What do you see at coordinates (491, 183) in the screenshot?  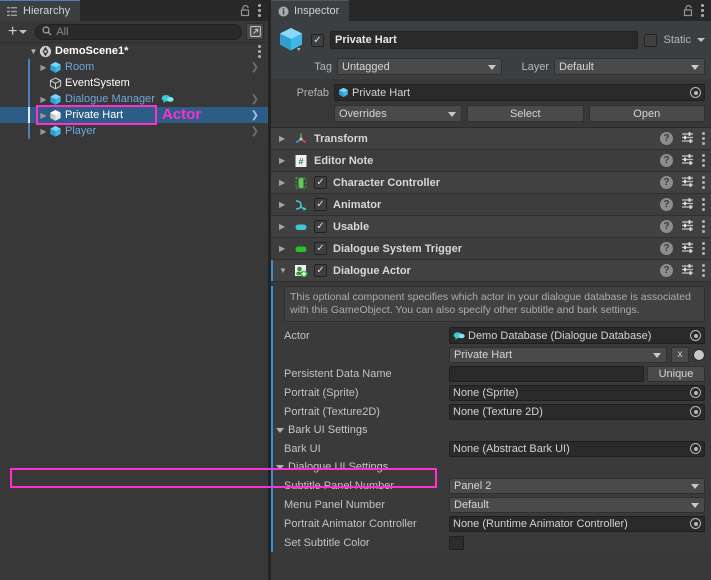 I see `component-row-character-controller: ▶ ✓ Character Controller ?` at bounding box center [491, 183].